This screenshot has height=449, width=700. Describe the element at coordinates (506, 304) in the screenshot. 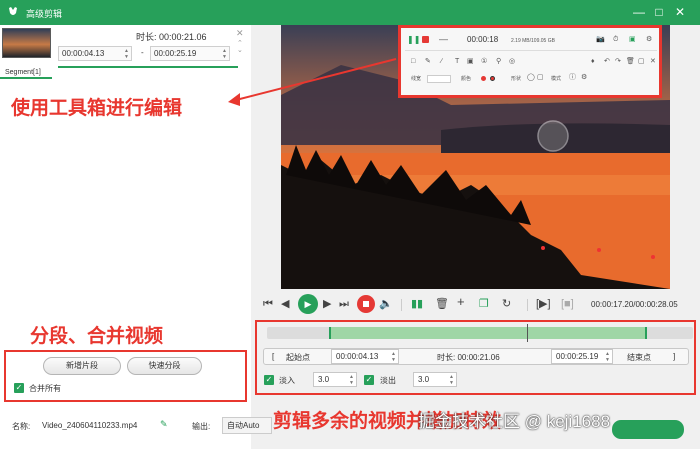

I see `reset-icon: ↻` at that location.